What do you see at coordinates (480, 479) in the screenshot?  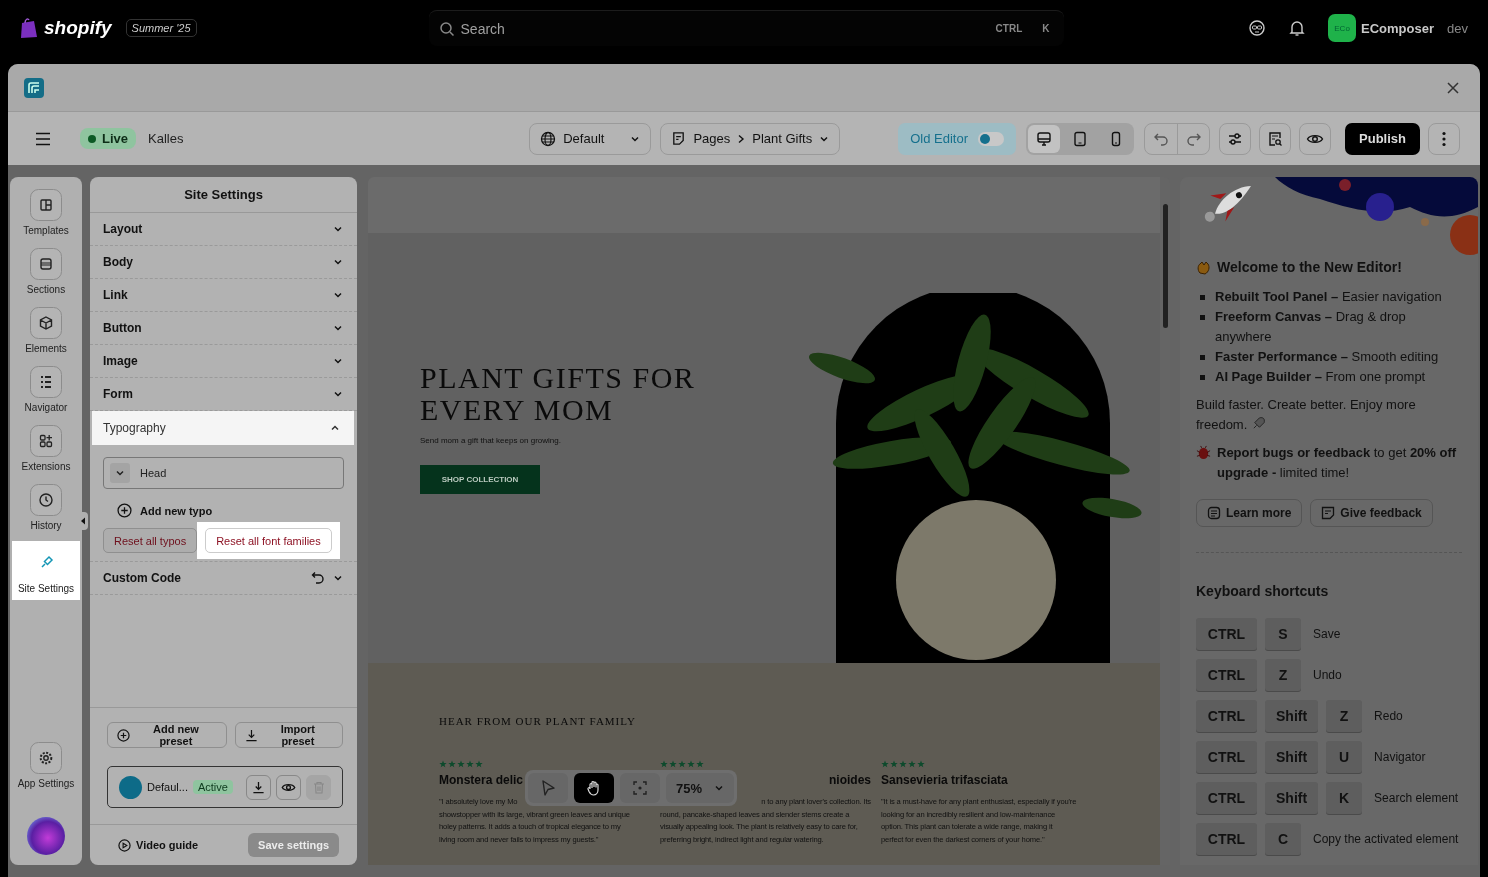 I see `shop-collection-button: SHOP COLLECTION` at bounding box center [480, 479].